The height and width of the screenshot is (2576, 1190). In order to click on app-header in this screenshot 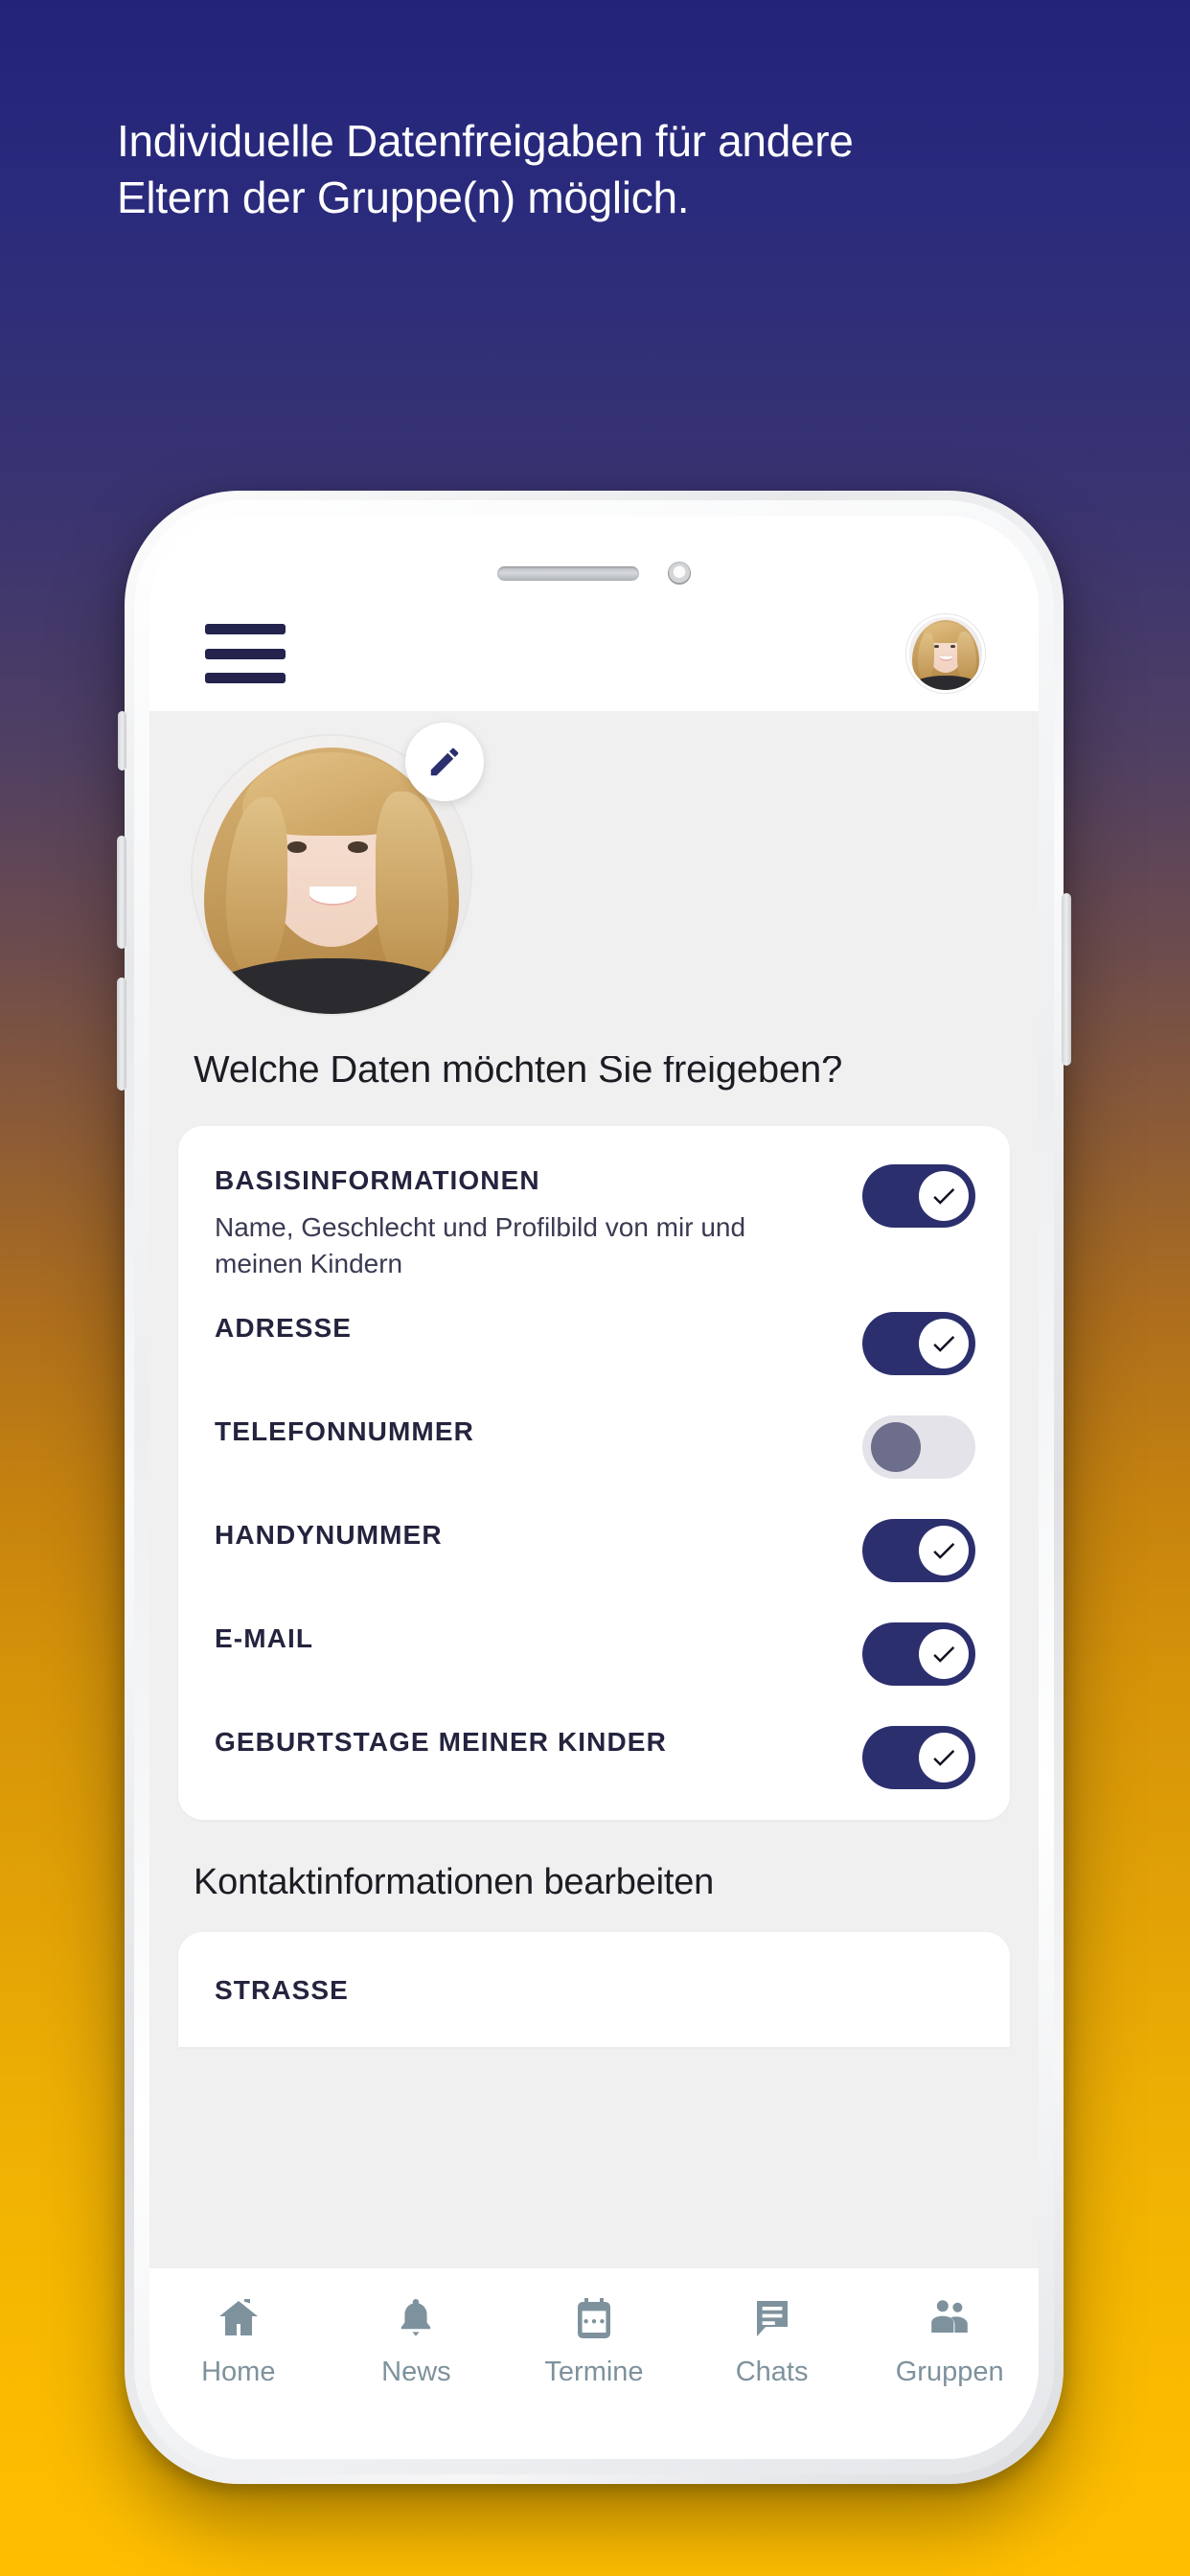, I will do `click(594, 653)`.